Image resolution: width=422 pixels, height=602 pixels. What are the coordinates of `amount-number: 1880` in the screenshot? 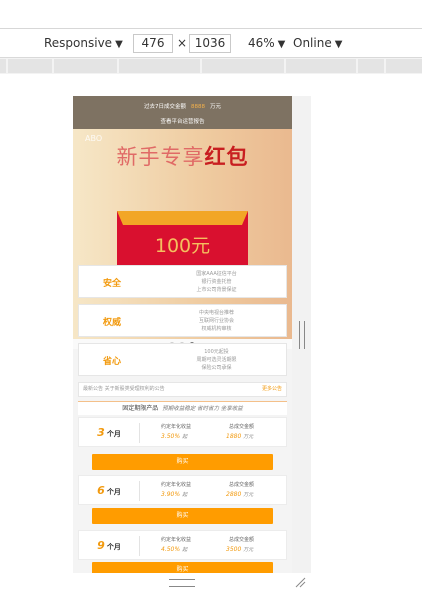 It's located at (234, 436).